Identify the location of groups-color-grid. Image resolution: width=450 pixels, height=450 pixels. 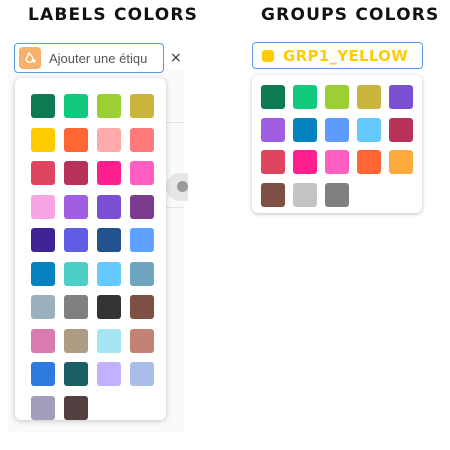
(337, 146).